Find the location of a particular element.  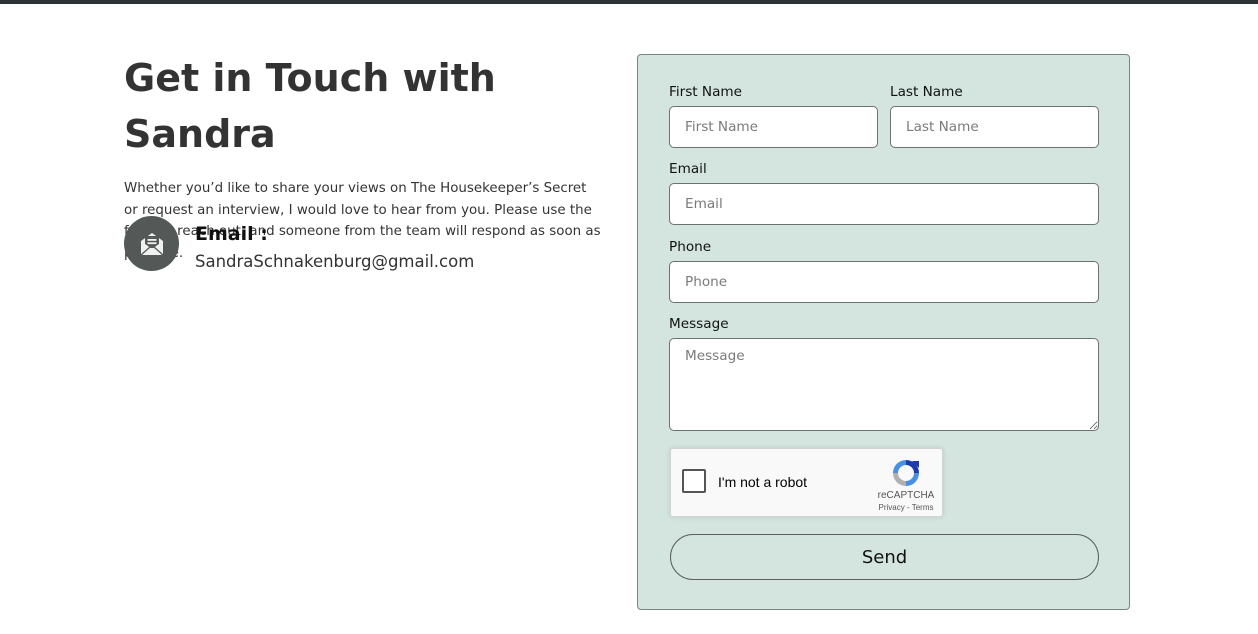

email-contact: Email : SandraSchnakenburg@gmail.com is located at coordinates (364, 246).